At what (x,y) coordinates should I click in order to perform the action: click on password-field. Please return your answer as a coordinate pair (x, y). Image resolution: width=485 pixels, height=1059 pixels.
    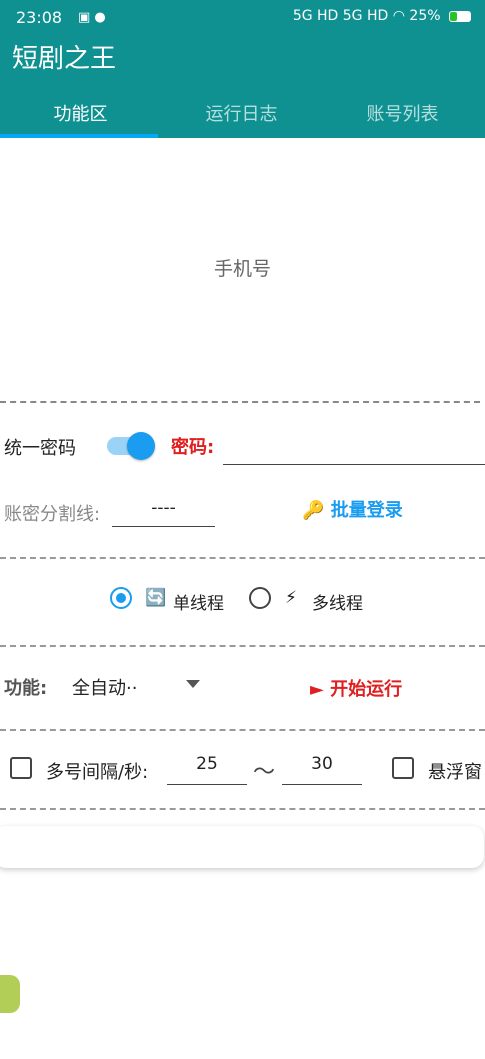
    Looking at the image, I should click on (354, 464).